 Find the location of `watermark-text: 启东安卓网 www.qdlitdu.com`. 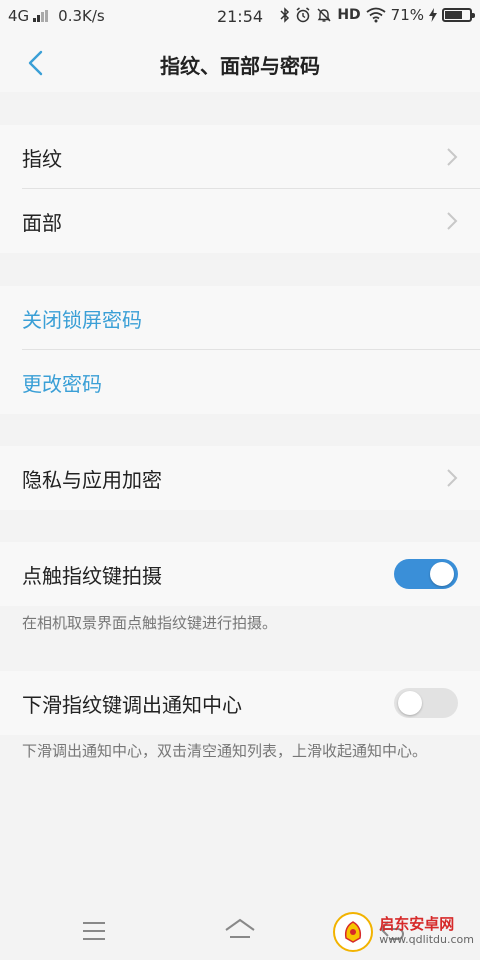

watermark-text: 启东安卓网 www.qdlitdu.com is located at coordinates (426, 932).